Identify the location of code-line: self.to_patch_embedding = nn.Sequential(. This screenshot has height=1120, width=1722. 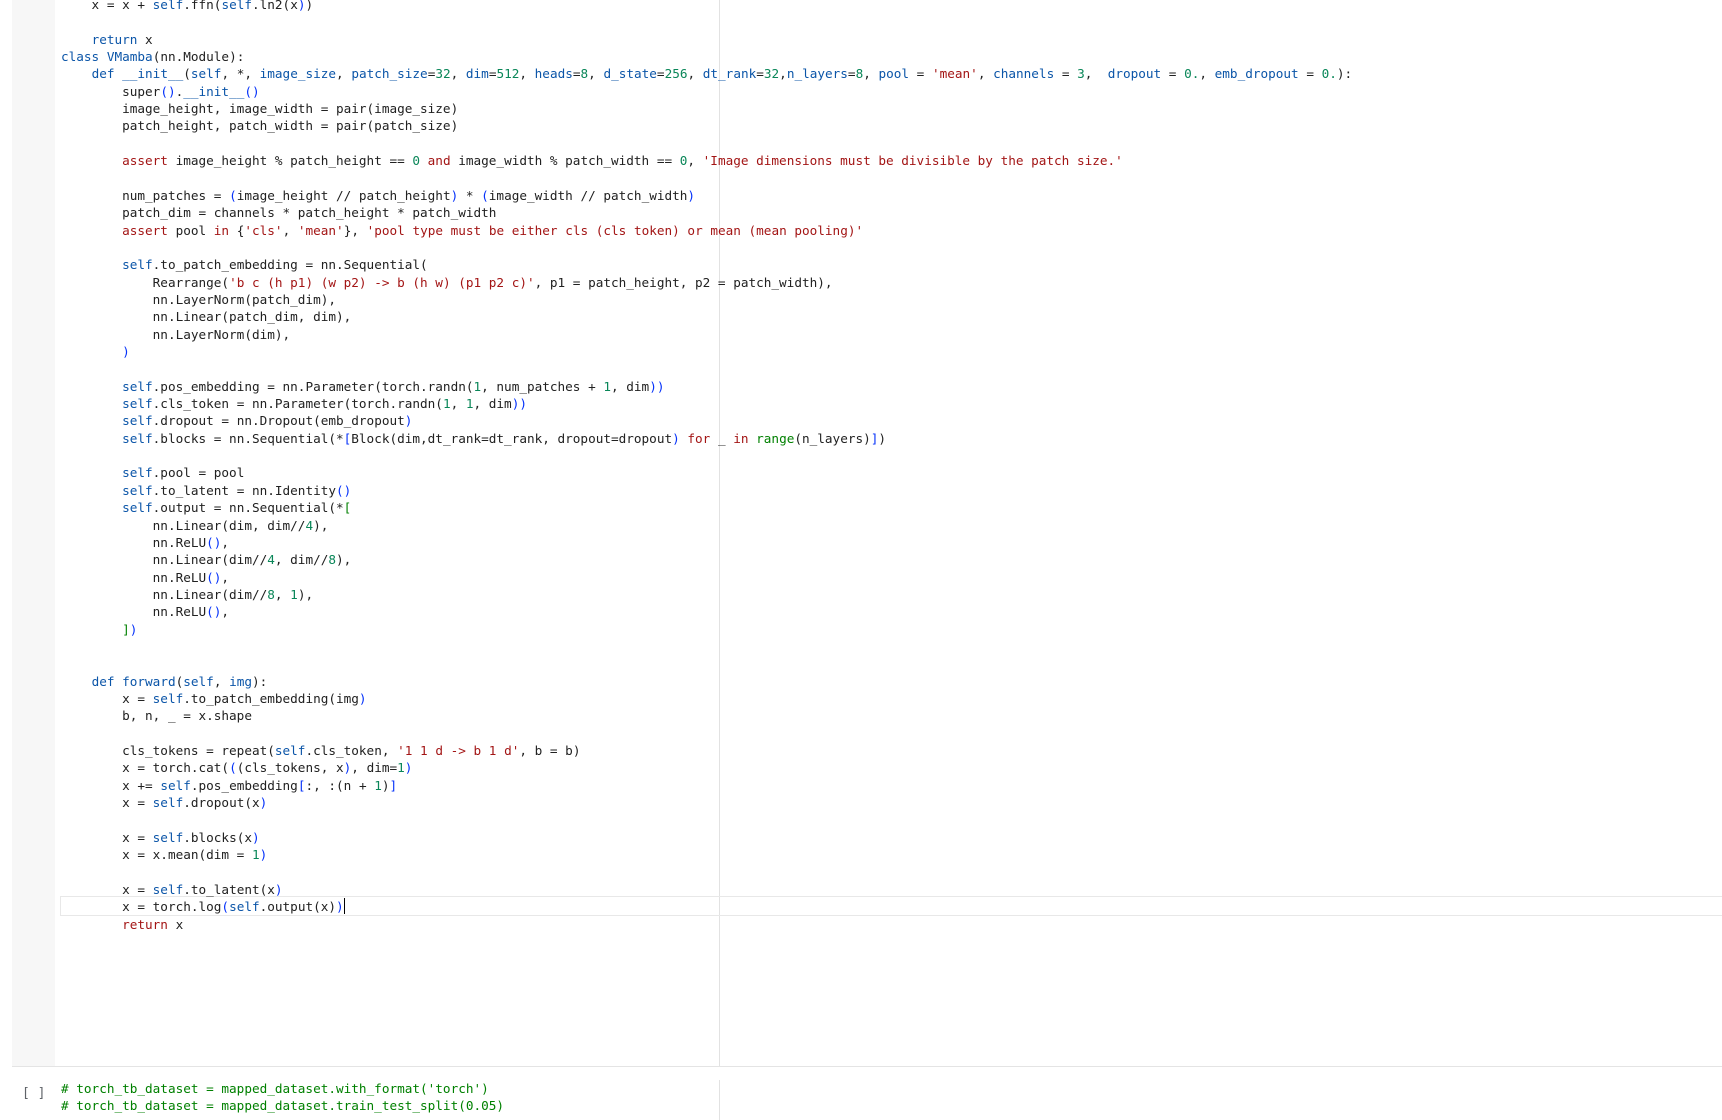
(244, 264).